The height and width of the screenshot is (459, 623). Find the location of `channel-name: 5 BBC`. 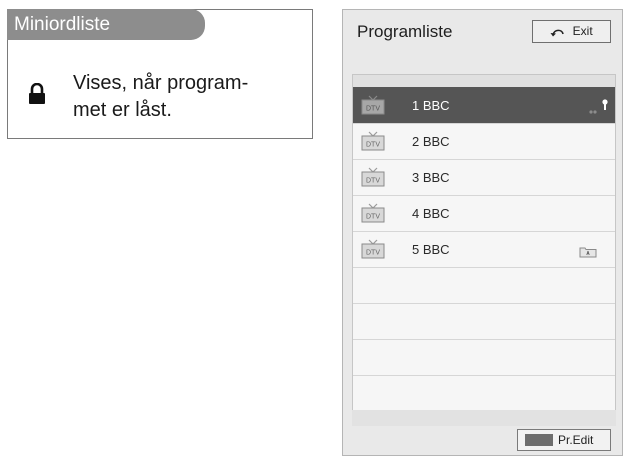

channel-name: 5 BBC is located at coordinates (431, 249).